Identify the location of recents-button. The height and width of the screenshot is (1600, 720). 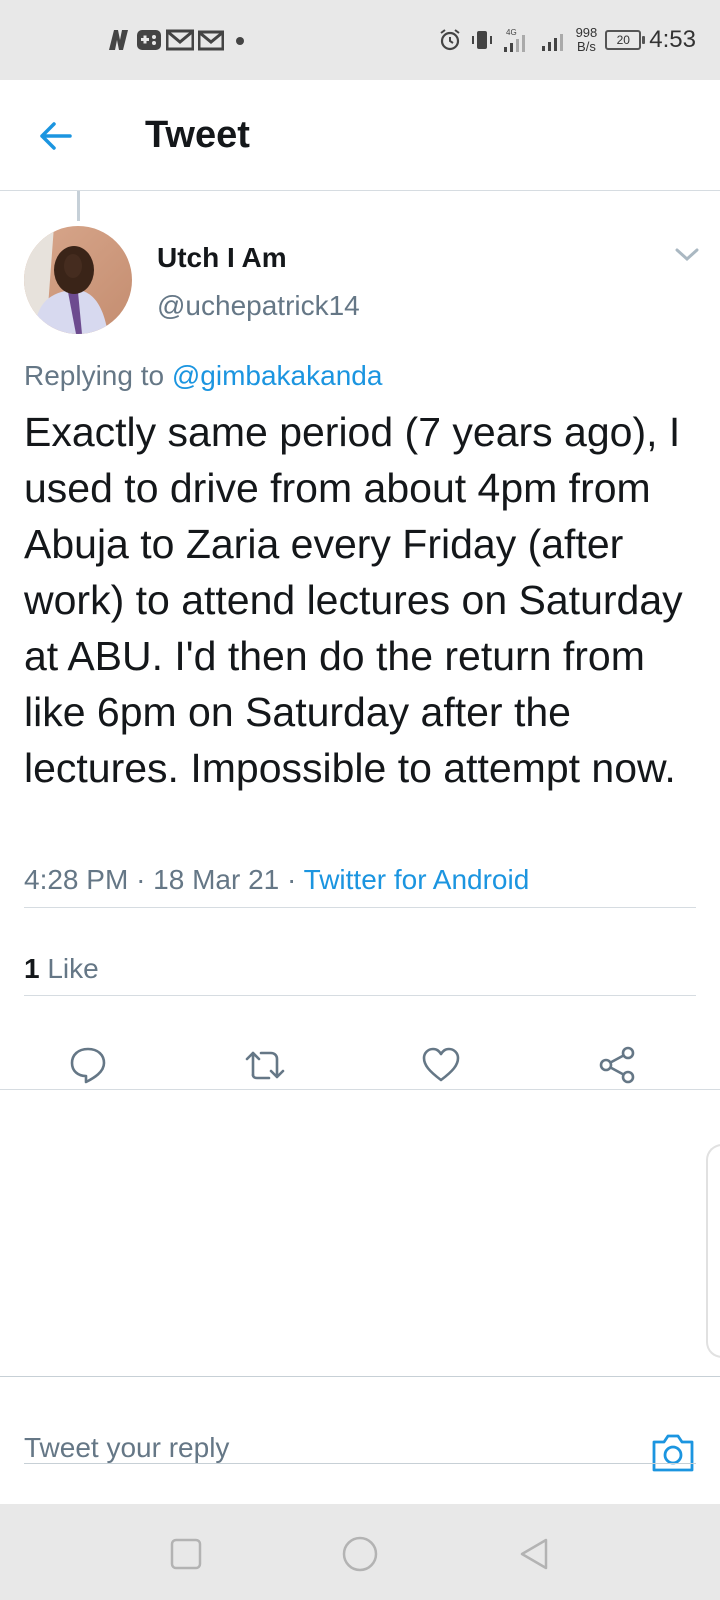
(186, 1554).